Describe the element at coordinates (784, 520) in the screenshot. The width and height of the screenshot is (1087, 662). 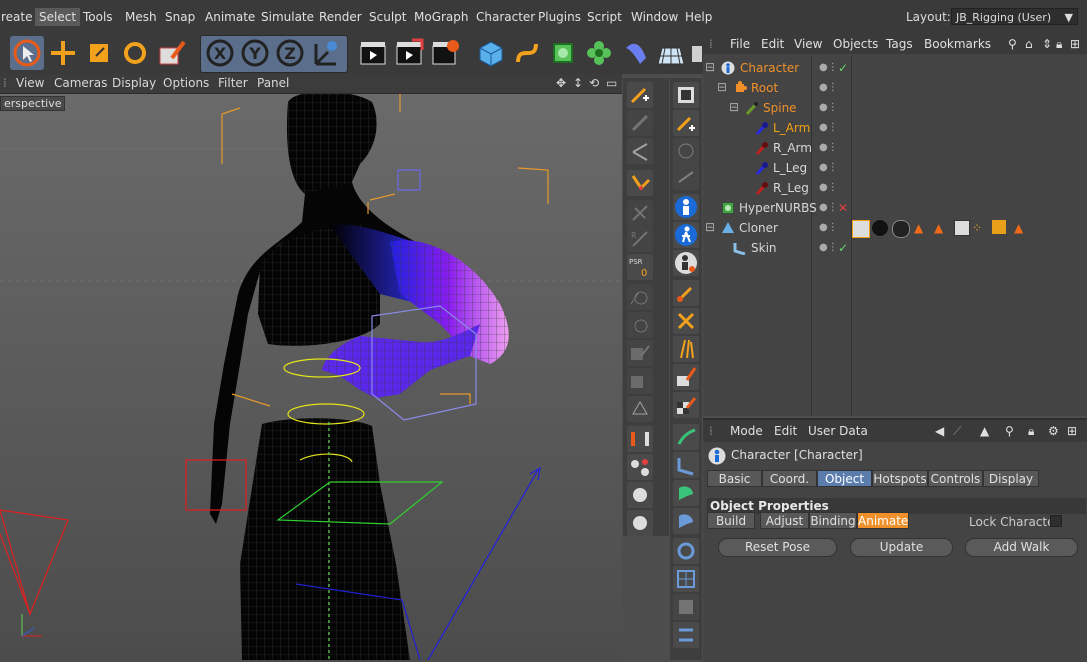
I see `subtab-adjust: Adjust` at that location.